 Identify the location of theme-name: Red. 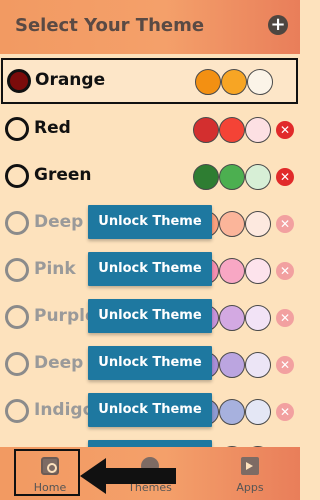
(52, 128).